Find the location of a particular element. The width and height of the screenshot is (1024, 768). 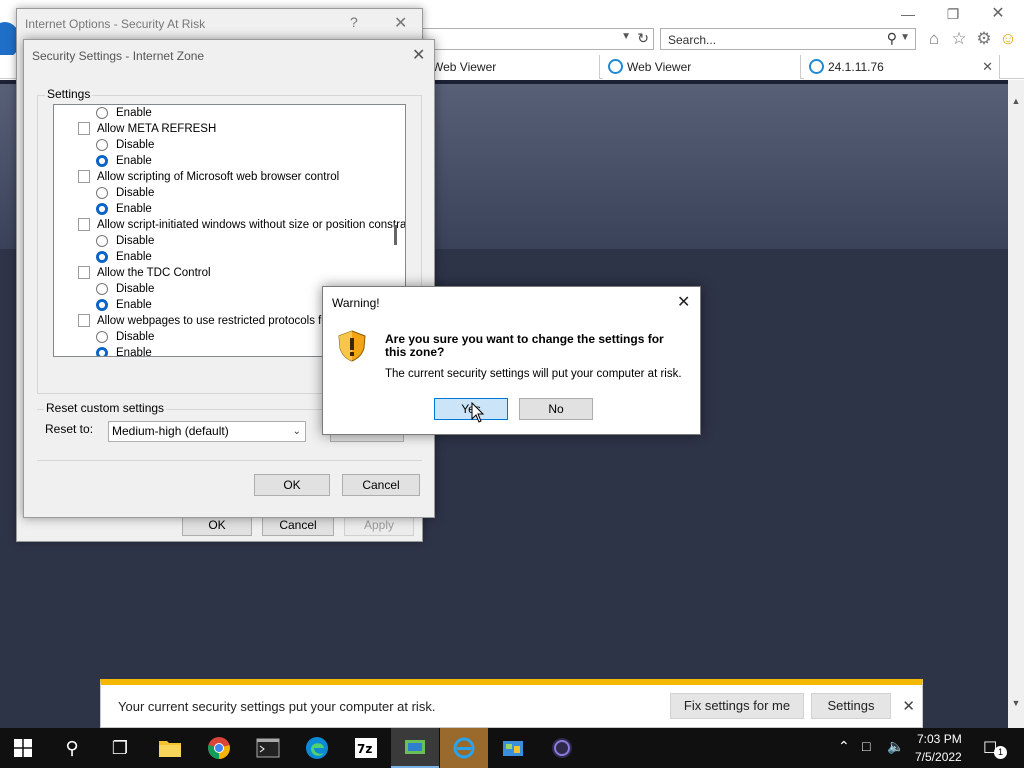

search-taskbar-button: ⚲ is located at coordinates (72, 748).